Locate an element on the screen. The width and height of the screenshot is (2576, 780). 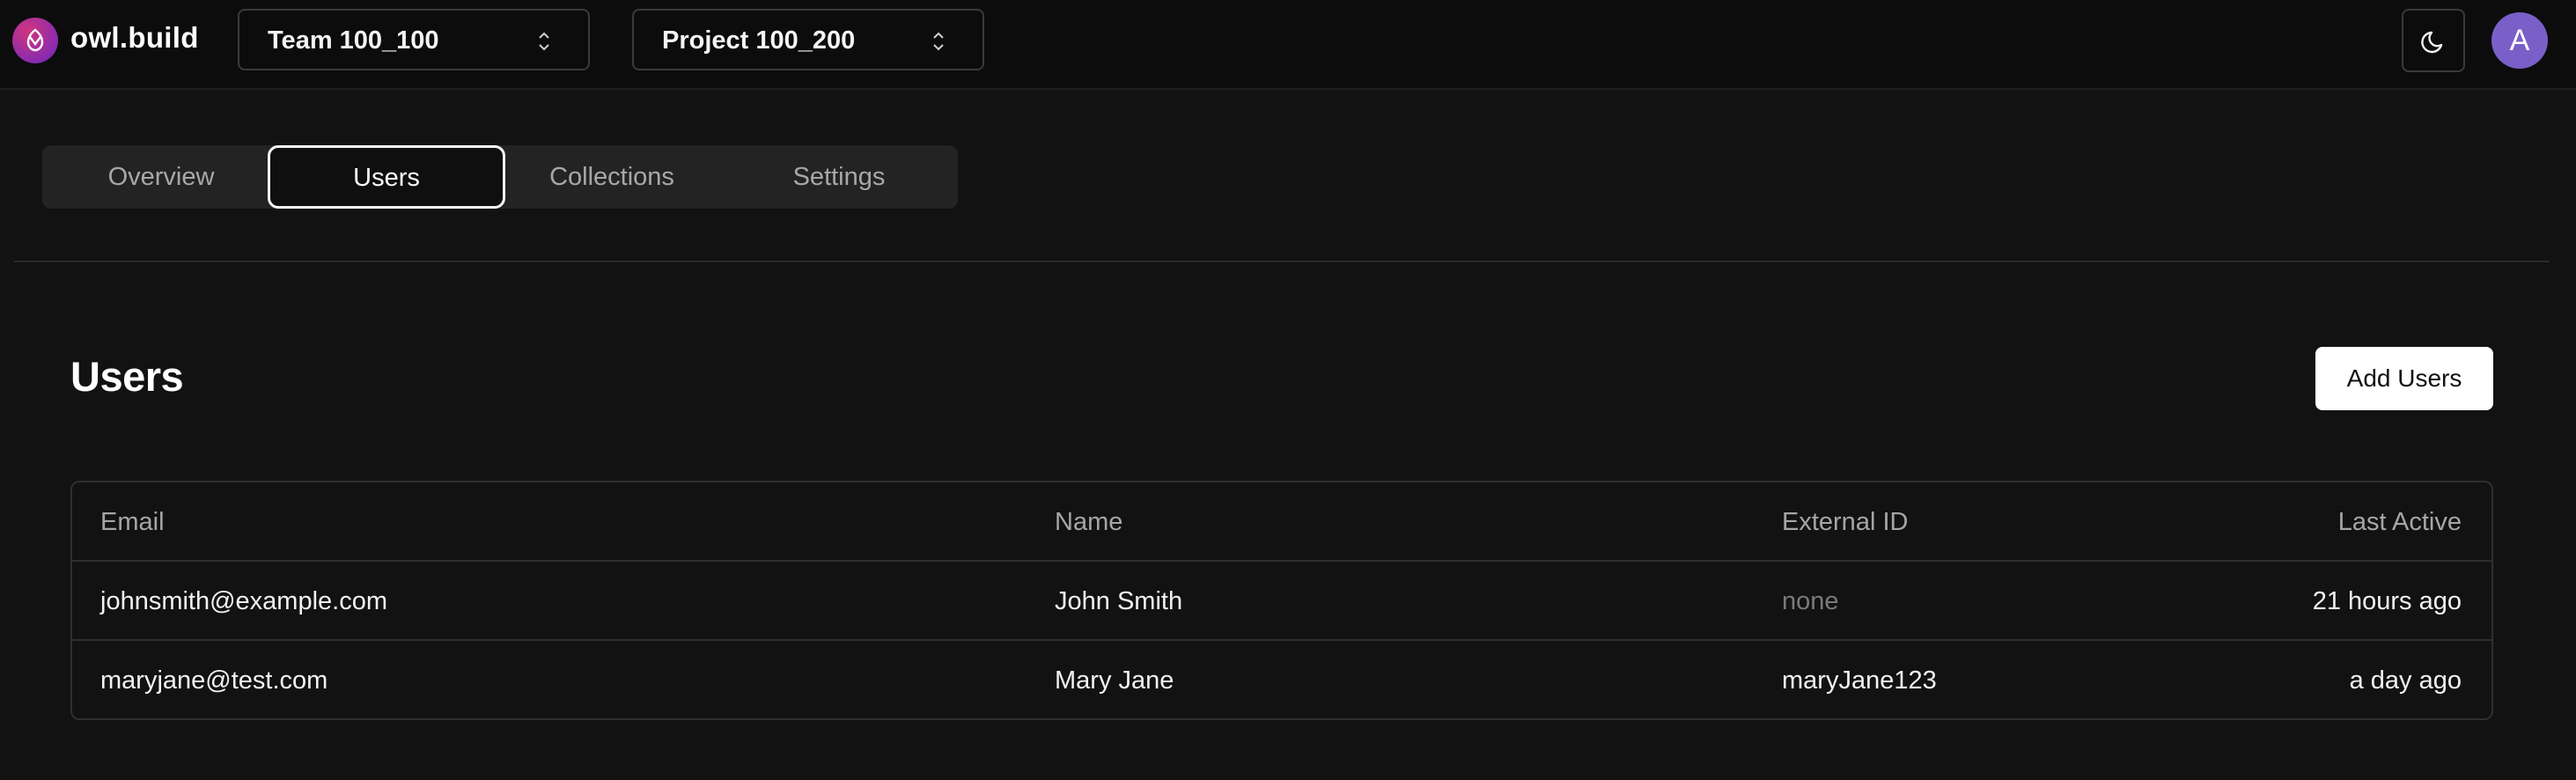
cell-name: Mary Jane is located at coordinates (1115, 680).